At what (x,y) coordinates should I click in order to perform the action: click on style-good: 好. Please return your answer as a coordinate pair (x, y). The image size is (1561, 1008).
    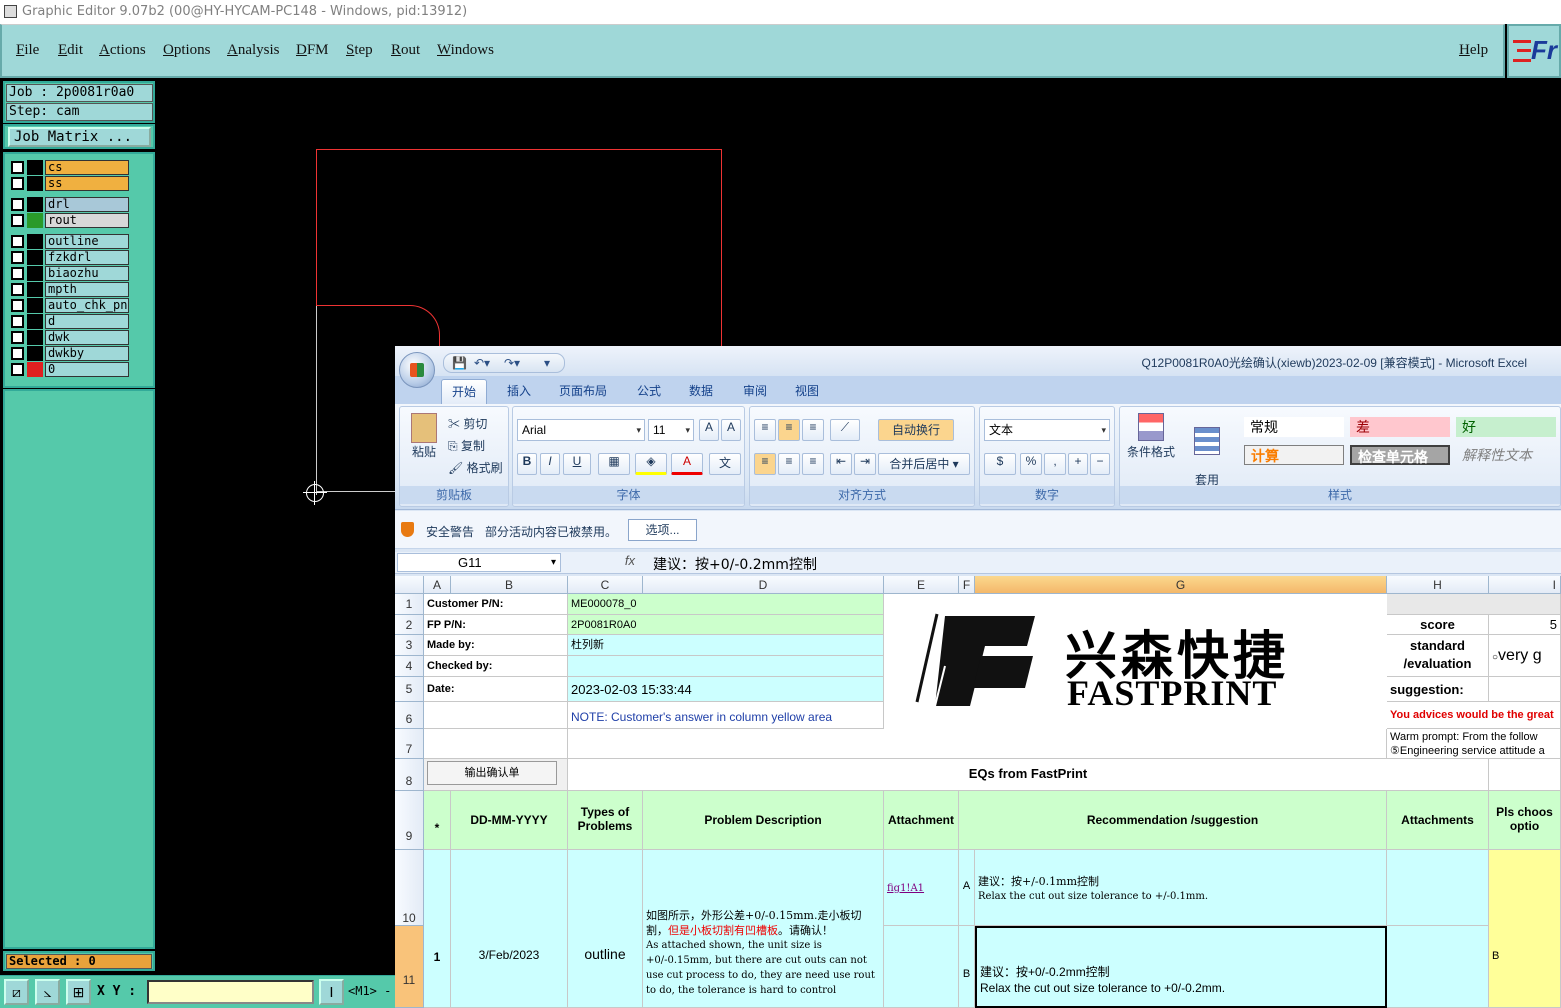
    Looking at the image, I should click on (1506, 427).